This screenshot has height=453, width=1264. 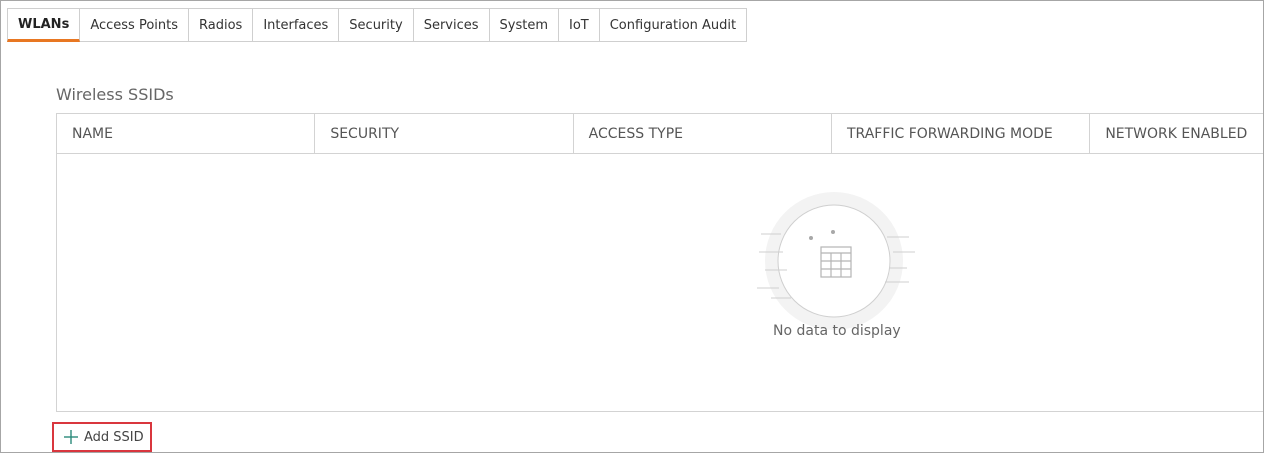 What do you see at coordinates (221, 25) in the screenshot?
I see `tab-radios: Radios` at bounding box center [221, 25].